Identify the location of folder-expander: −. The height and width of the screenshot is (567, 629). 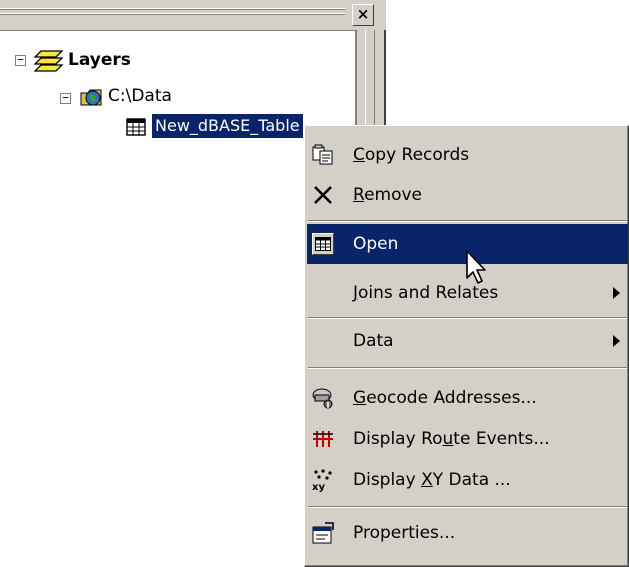
(65, 97).